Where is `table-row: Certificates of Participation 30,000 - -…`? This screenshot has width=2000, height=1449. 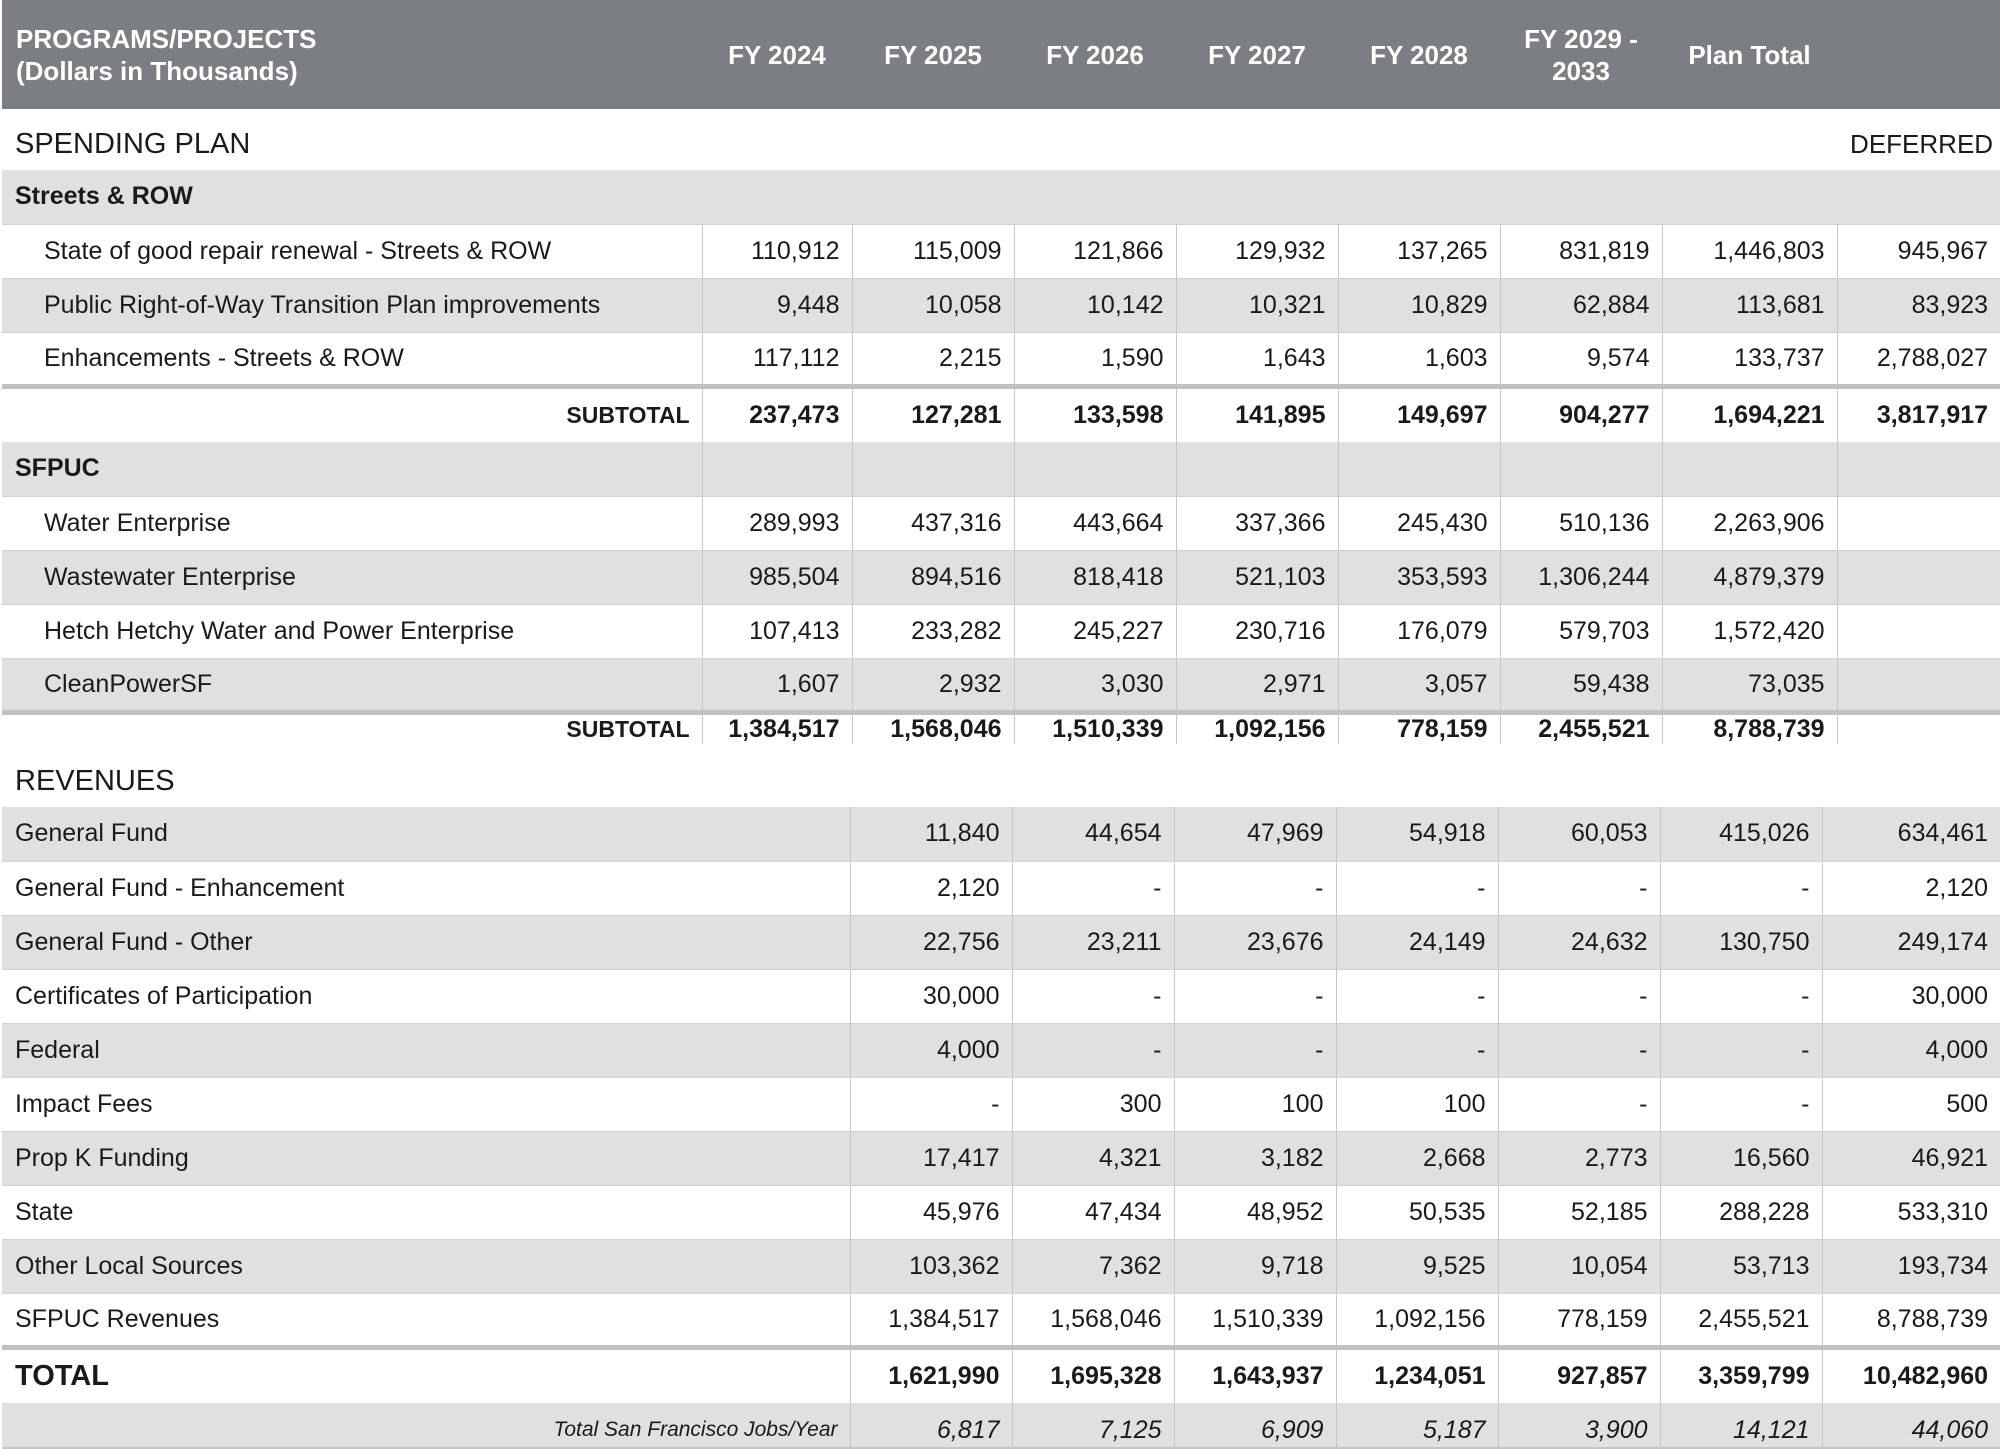
table-row: Certificates of Participation 30,000 - -… is located at coordinates (1001, 996).